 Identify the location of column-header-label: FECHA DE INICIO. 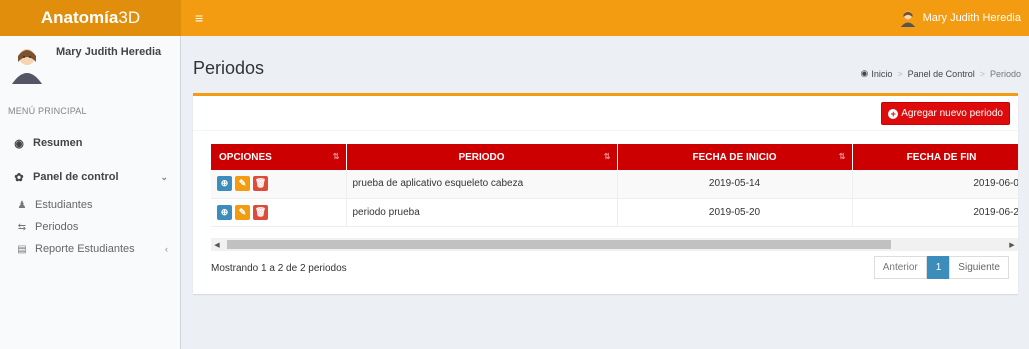
(734, 157).